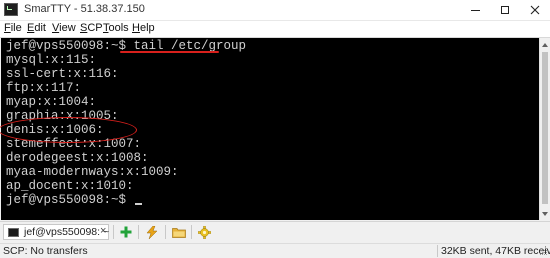 Image resolution: width=550 pixels, height=258 pixels. What do you see at coordinates (51, 60) in the screenshot?
I see `terminal-line: mysql:x:115:` at bounding box center [51, 60].